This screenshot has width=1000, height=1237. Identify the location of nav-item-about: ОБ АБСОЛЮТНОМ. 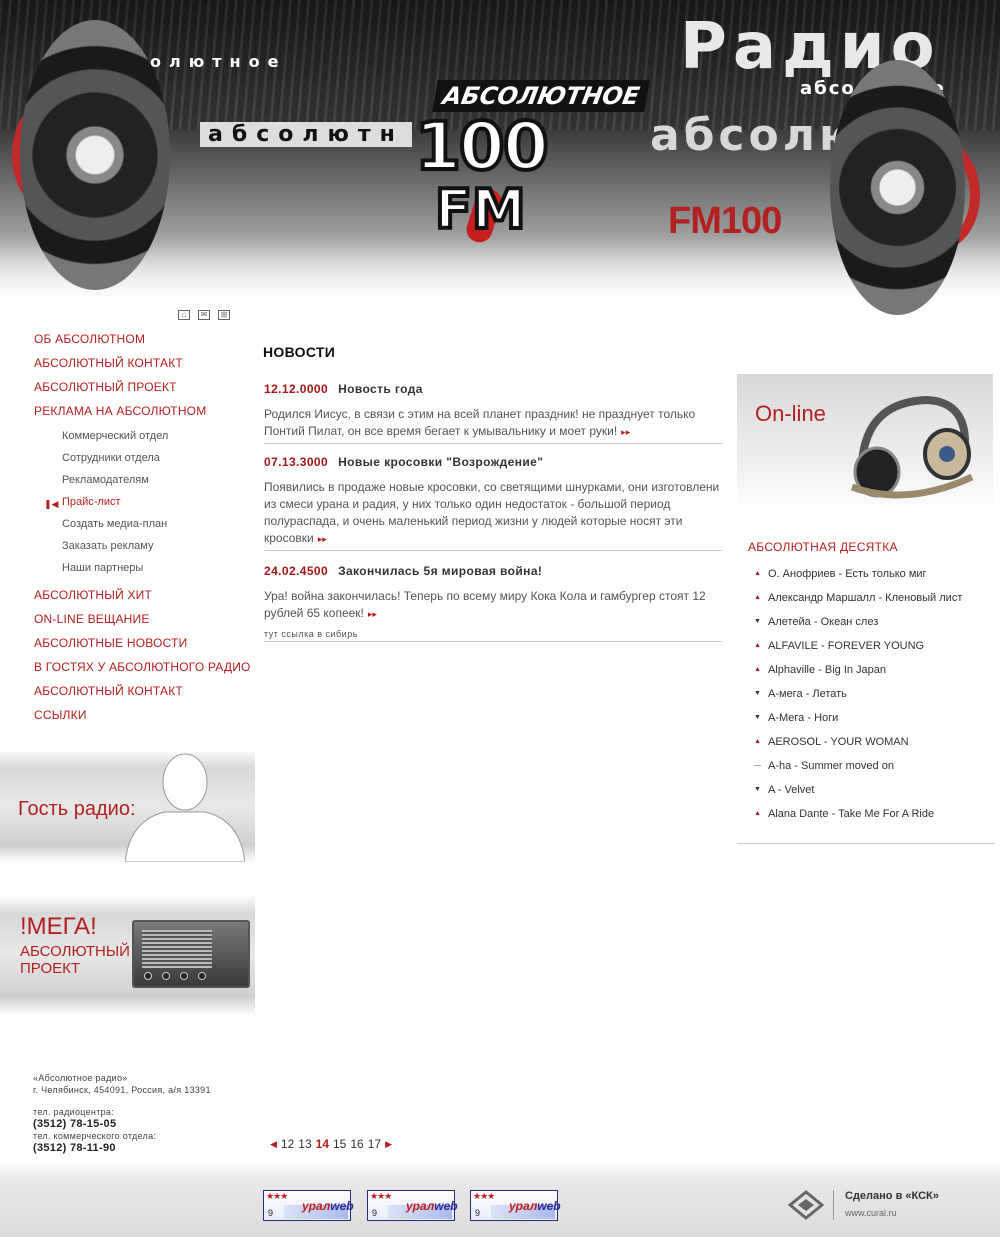
(144, 343).